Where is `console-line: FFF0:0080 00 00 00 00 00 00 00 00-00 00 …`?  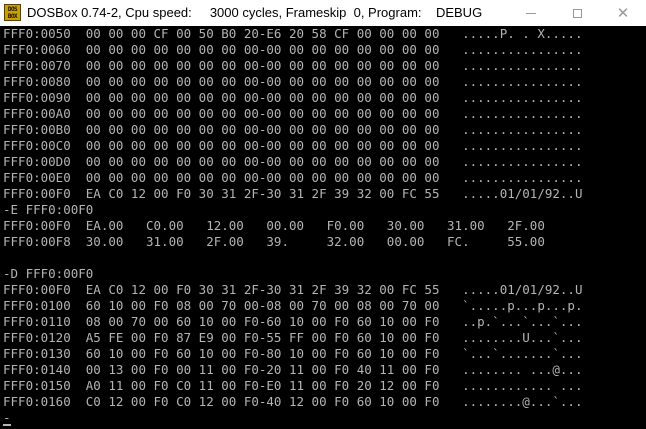
console-line: FFF0:0080 00 00 00 00 00 00 00 00-00 00 … is located at coordinates (293, 81).